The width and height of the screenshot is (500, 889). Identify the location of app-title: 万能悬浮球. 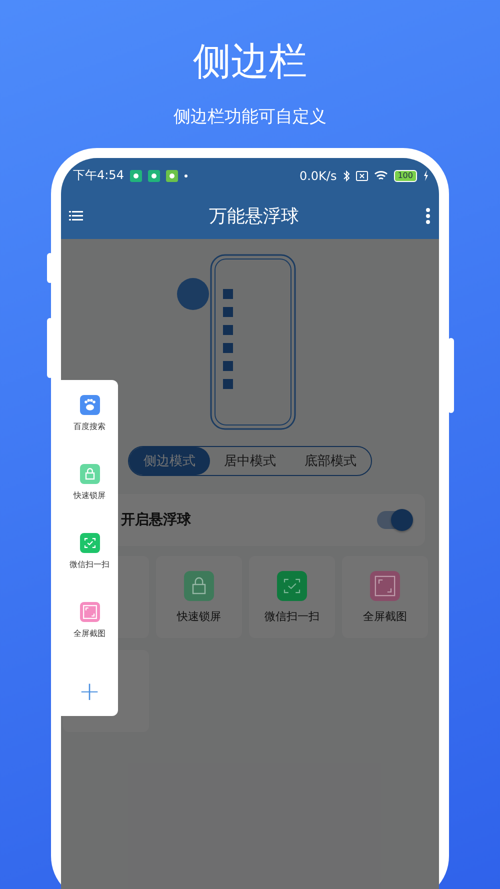
(254, 216).